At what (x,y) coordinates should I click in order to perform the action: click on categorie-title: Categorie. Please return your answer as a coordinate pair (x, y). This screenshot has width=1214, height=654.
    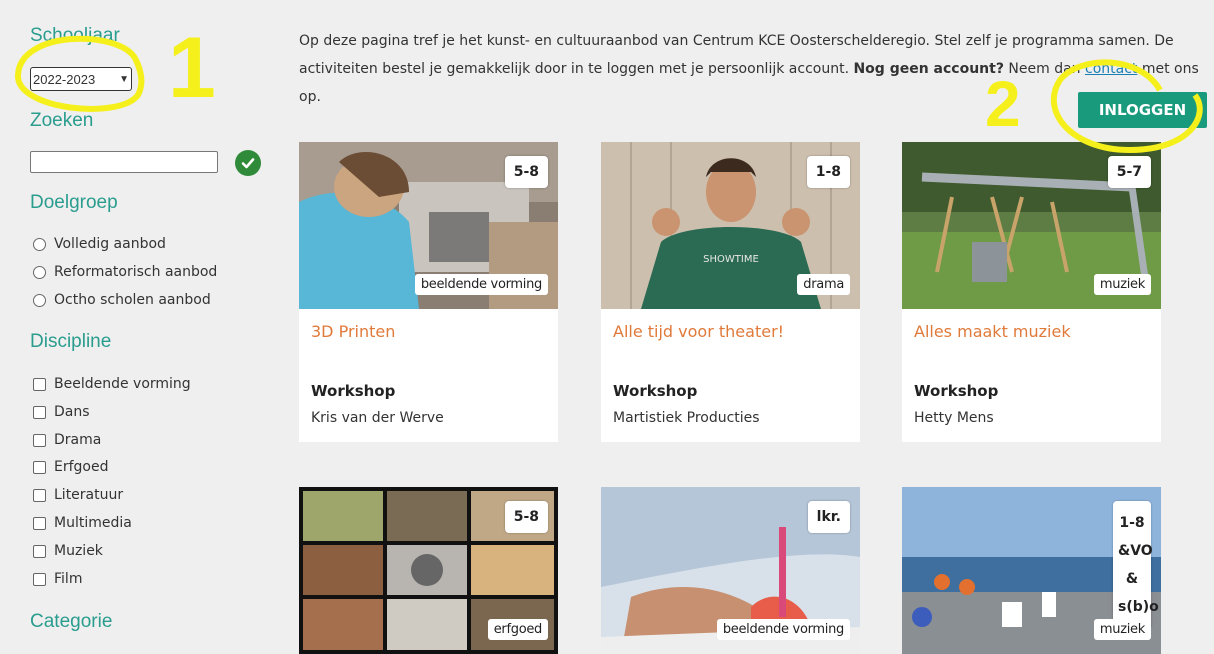
    Looking at the image, I should click on (71, 621).